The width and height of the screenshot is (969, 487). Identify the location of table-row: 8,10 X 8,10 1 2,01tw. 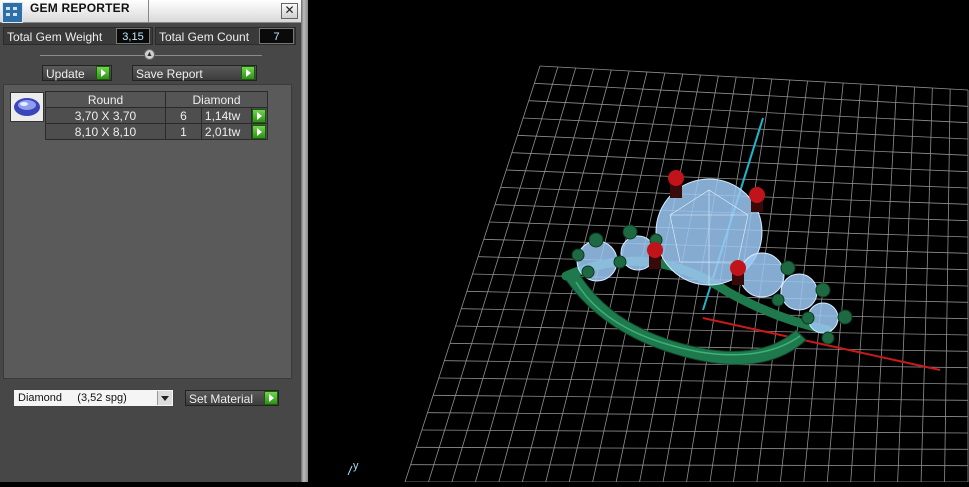
(157, 131).